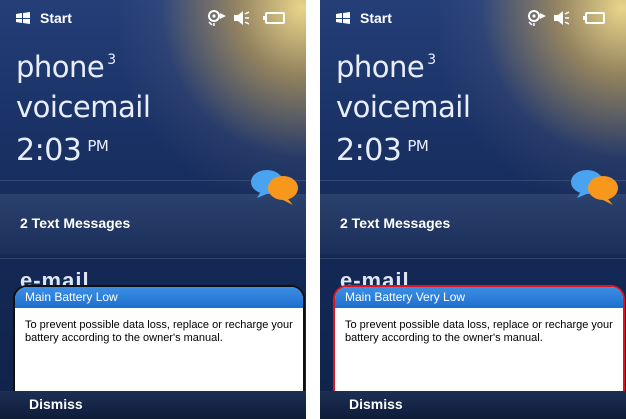 The image size is (626, 419). What do you see at coordinates (479, 297) in the screenshot?
I see `notification-title: Main Battery Very Low` at bounding box center [479, 297].